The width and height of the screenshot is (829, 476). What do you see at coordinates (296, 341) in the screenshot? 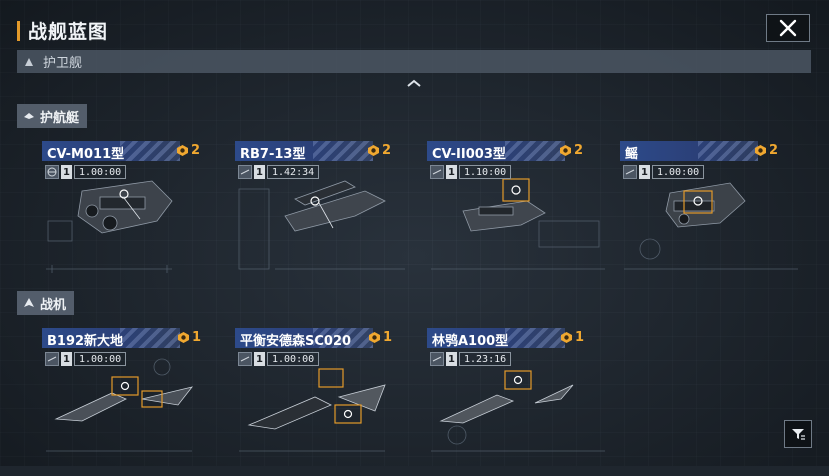
I see `ship-name: 平衡安德森SC020` at bounding box center [296, 341].